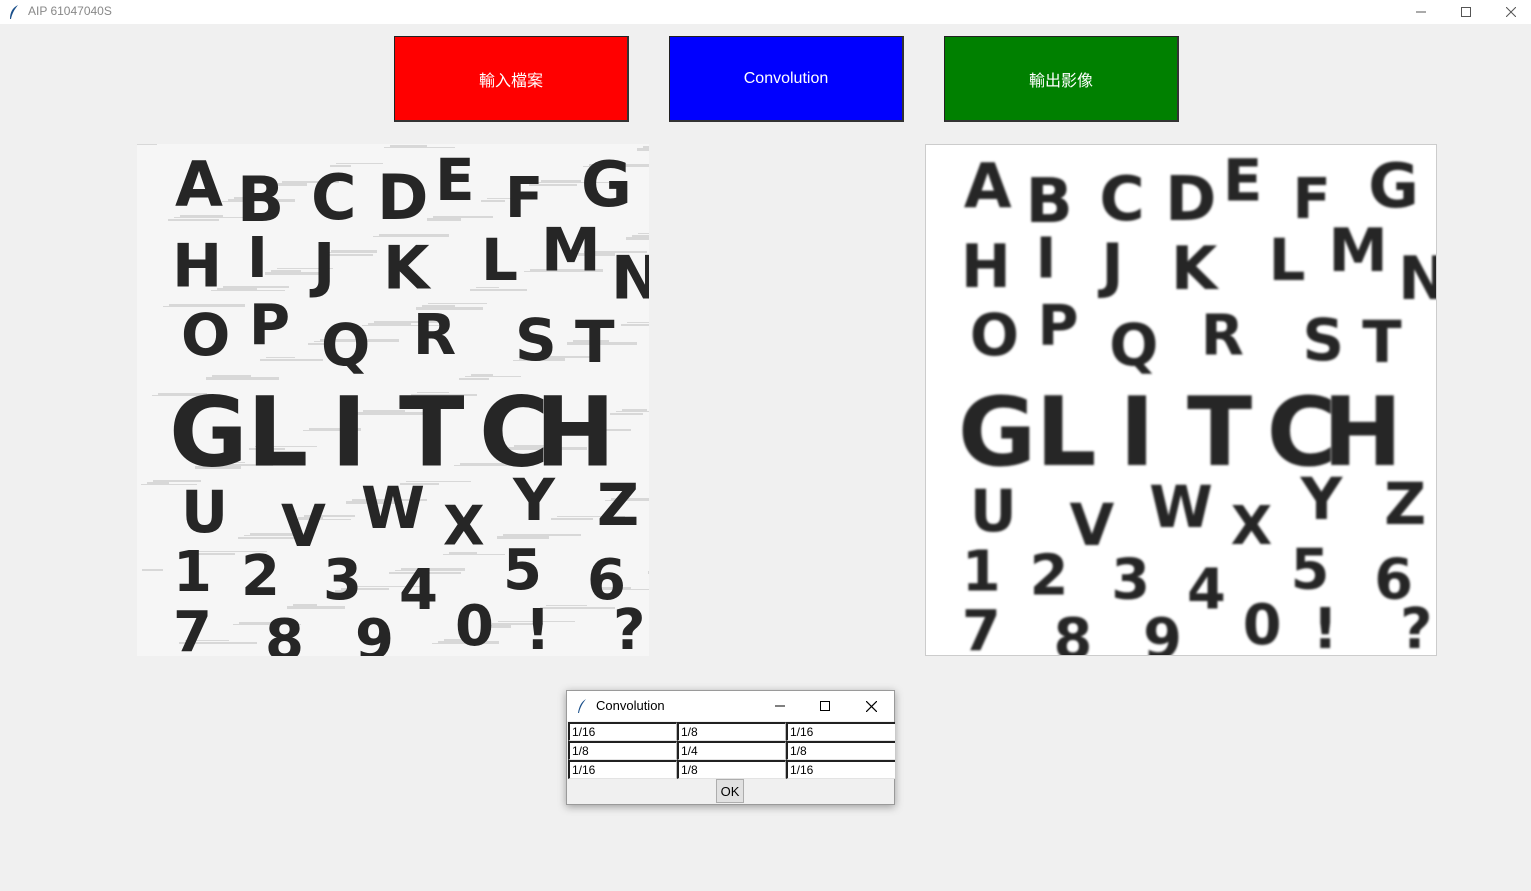 The width and height of the screenshot is (1531, 891). What do you see at coordinates (765, 12) in the screenshot?
I see `title-bar: AIP 61047040S` at bounding box center [765, 12].